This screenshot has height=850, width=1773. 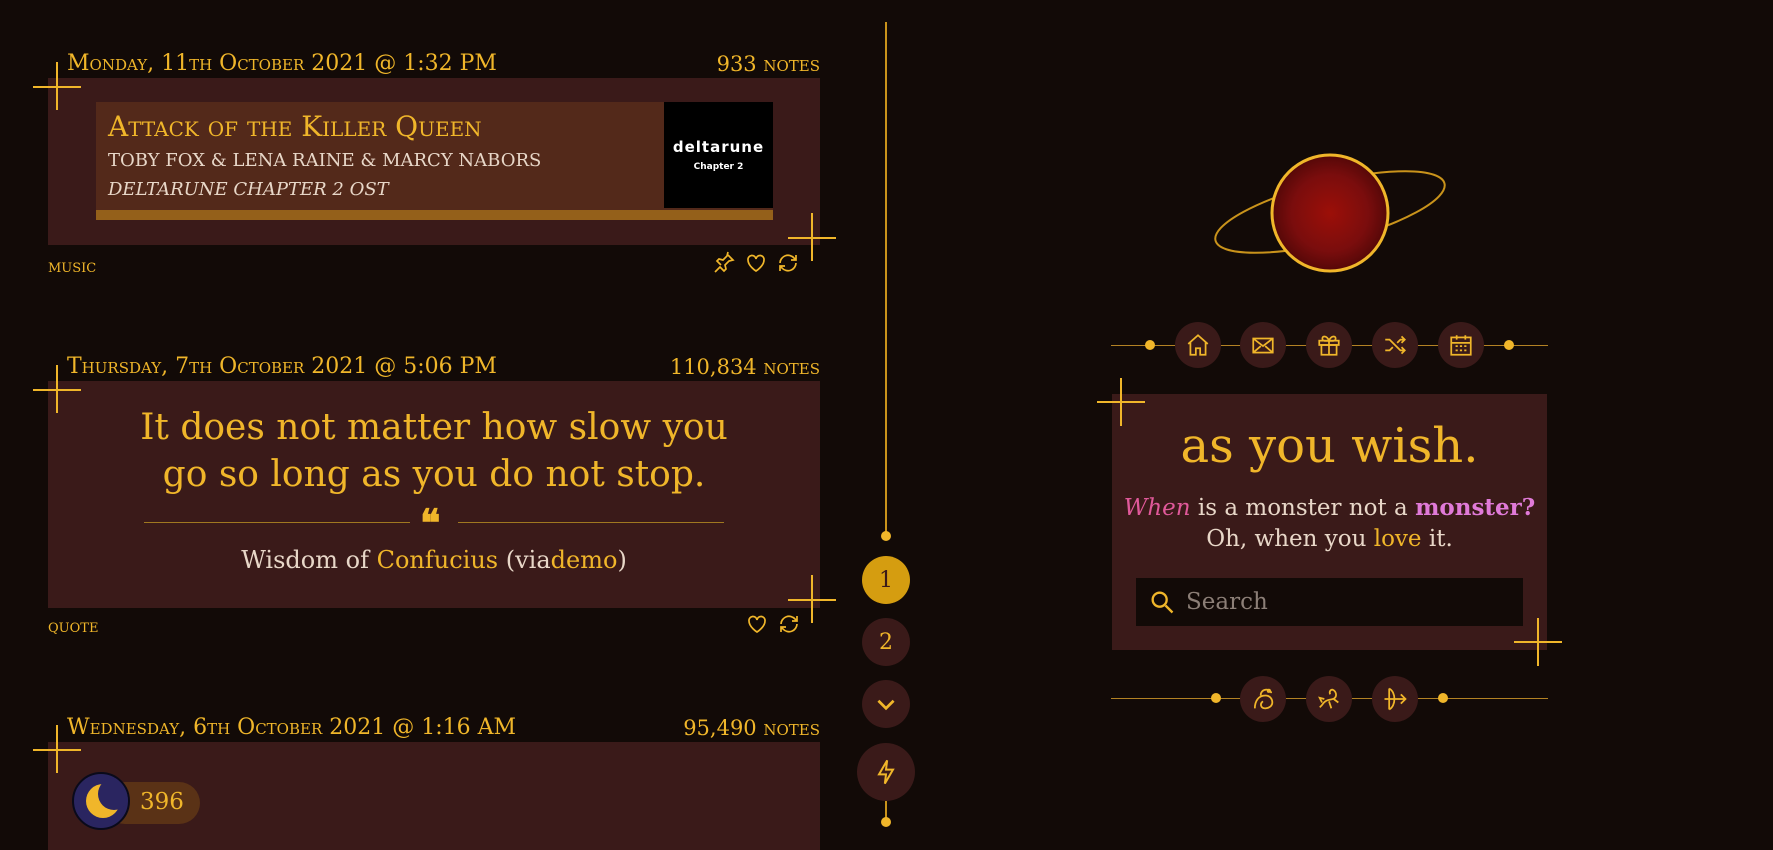 I want to click on page-2-button: 2, so click(x=886, y=642).